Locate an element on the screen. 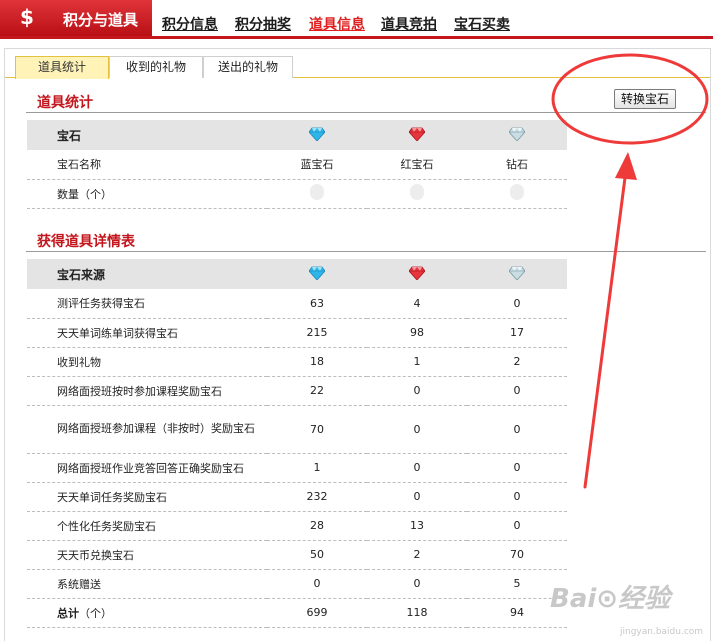 This screenshot has width=713, height=641. table-row: 天天币兑换宝石 50 2 70 is located at coordinates (297, 555).